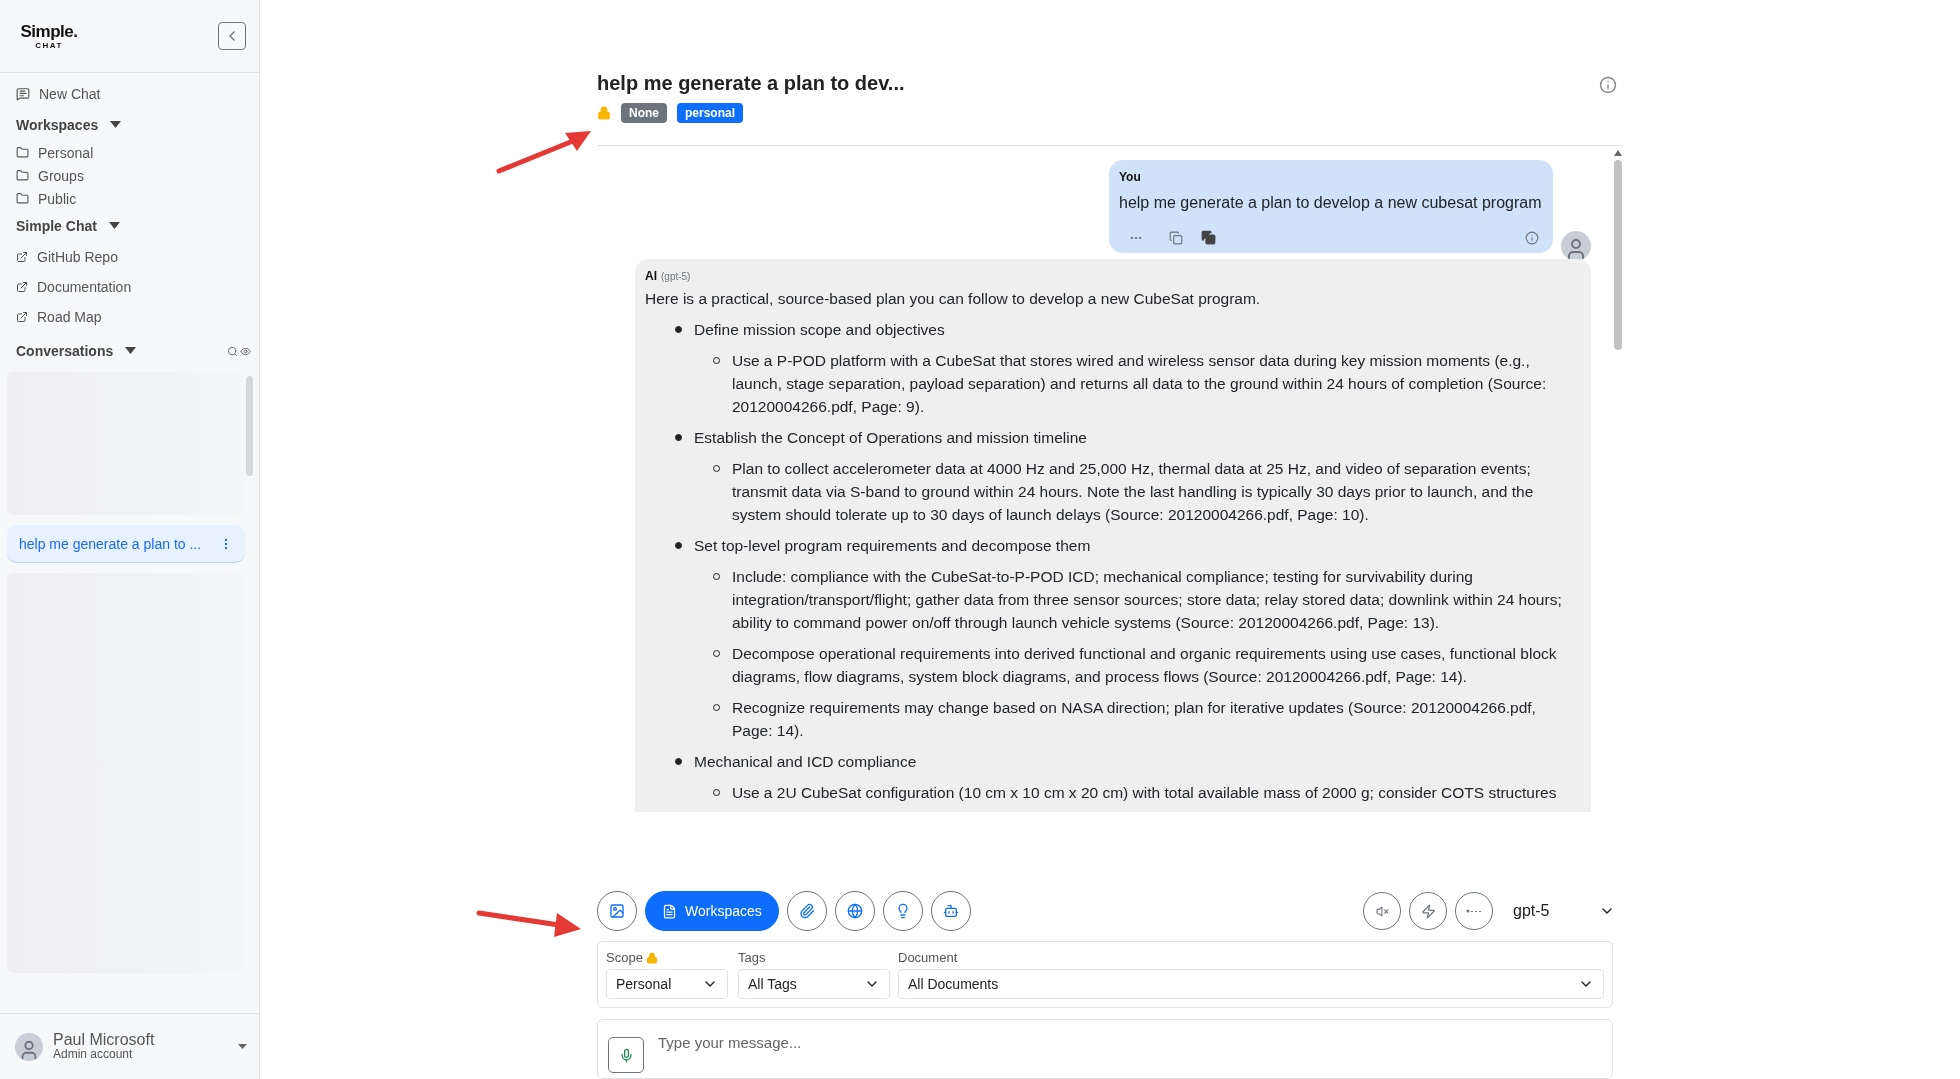 This screenshot has width=1960, height=1079. I want to click on attach-button, so click(806, 911).